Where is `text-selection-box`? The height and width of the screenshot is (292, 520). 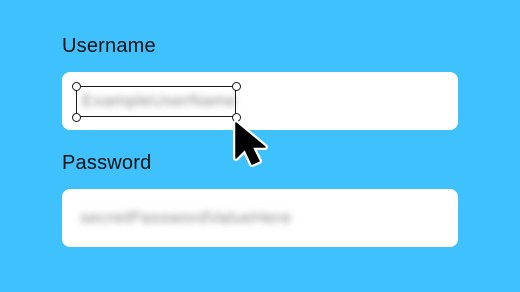 text-selection-box is located at coordinates (156, 101).